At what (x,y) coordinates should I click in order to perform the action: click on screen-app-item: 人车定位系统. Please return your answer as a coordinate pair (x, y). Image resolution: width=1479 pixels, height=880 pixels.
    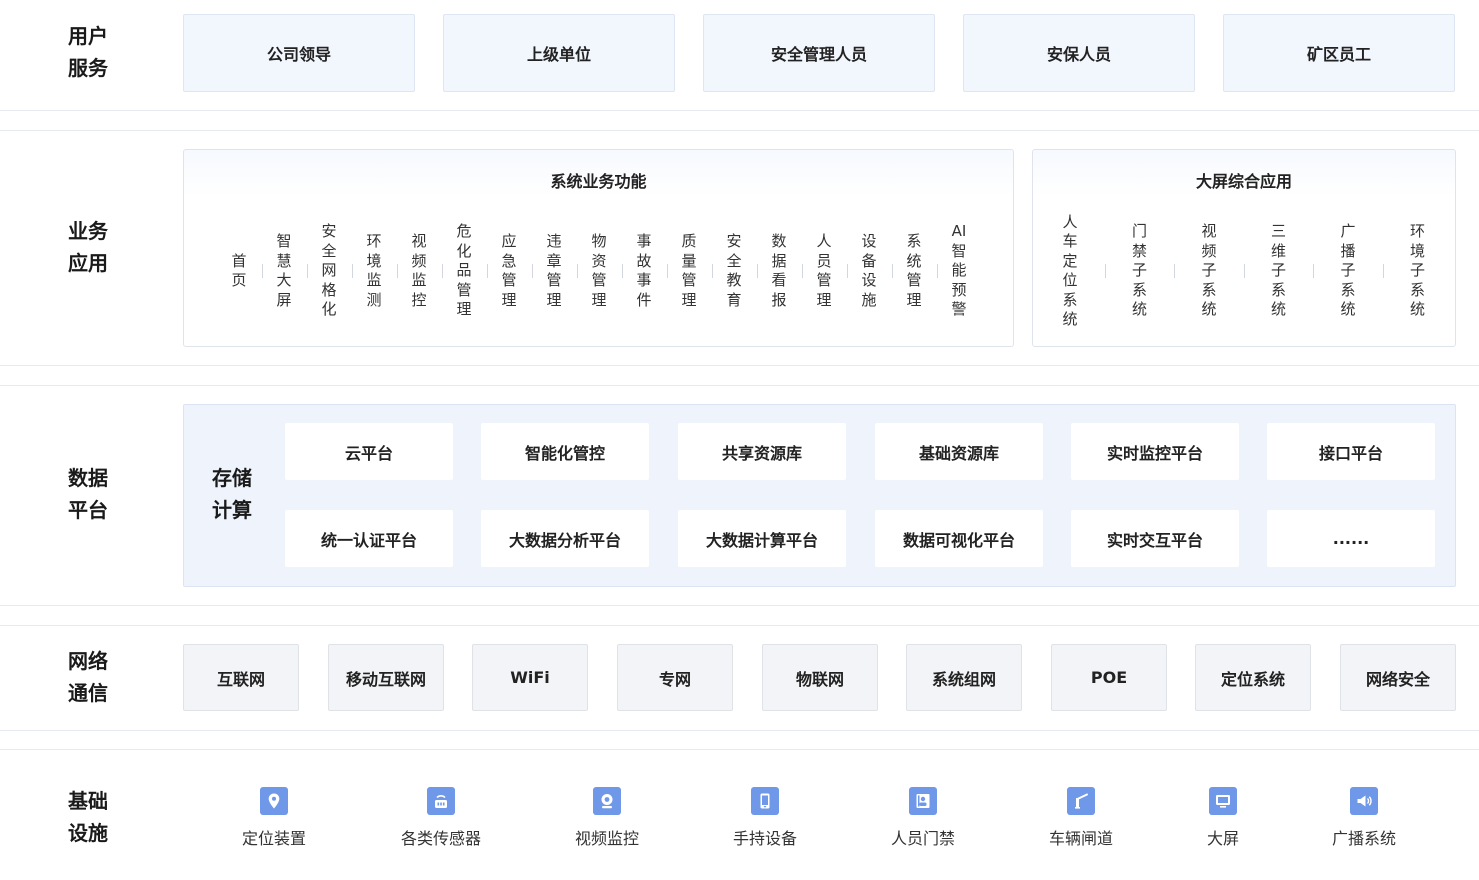
    Looking at the image, I should click on (1070, 271).